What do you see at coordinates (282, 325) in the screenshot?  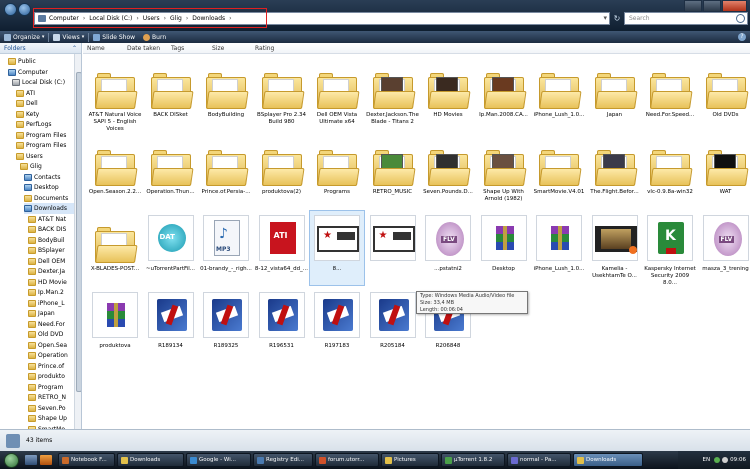 I see `file-item: R196531` at bounding box center [282, 325].